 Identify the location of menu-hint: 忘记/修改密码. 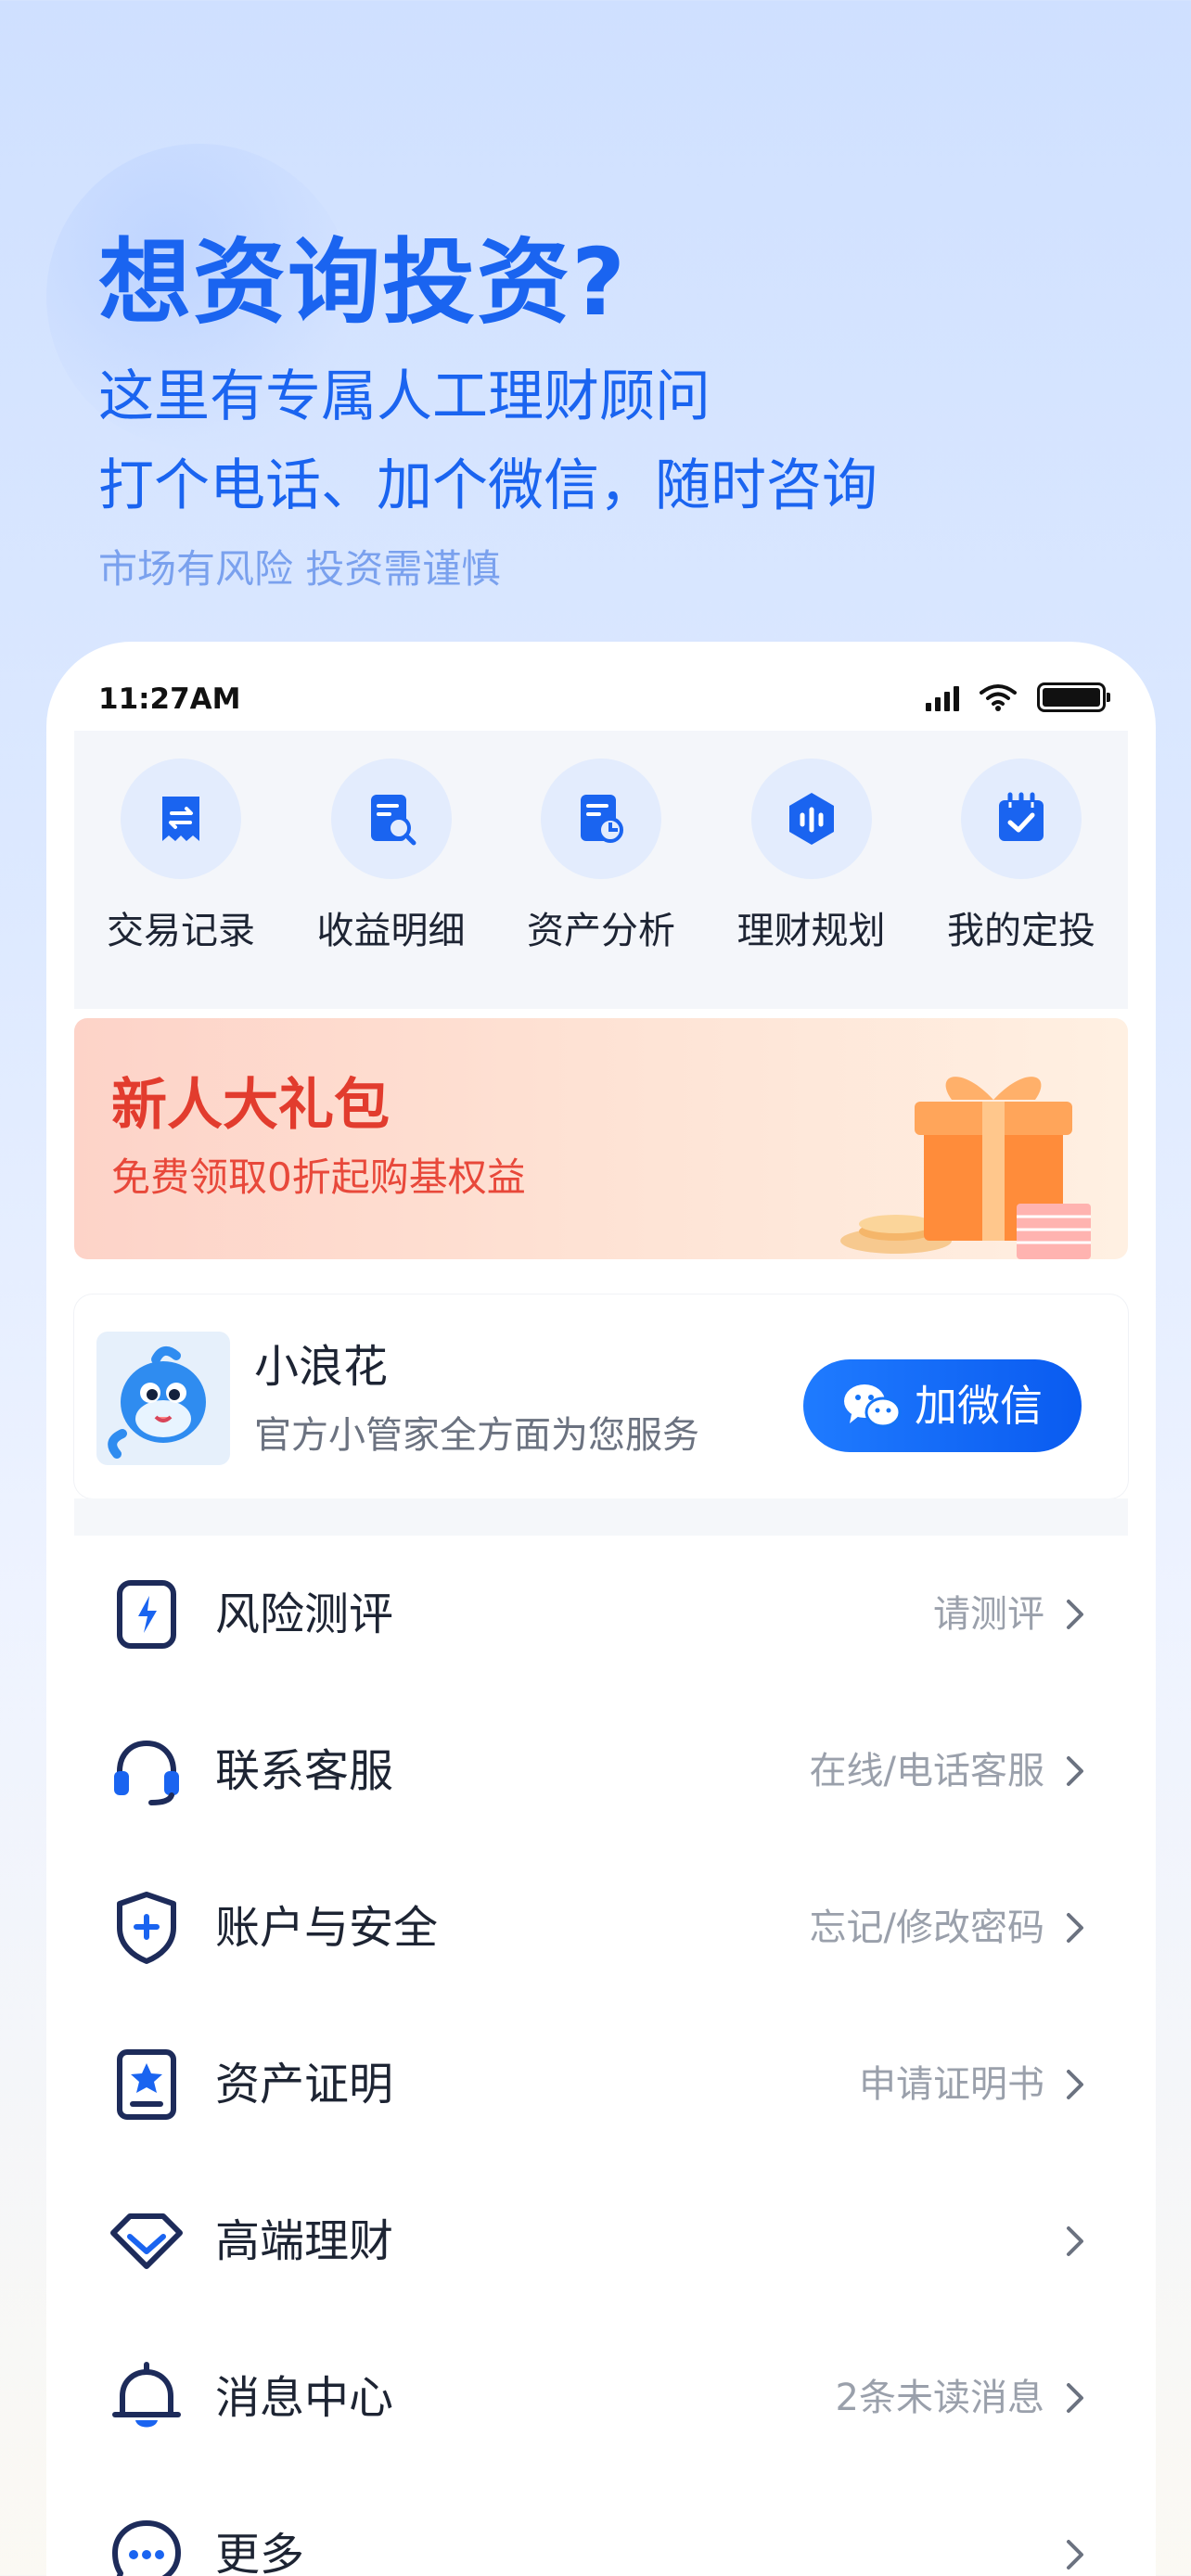
(926, 1927).